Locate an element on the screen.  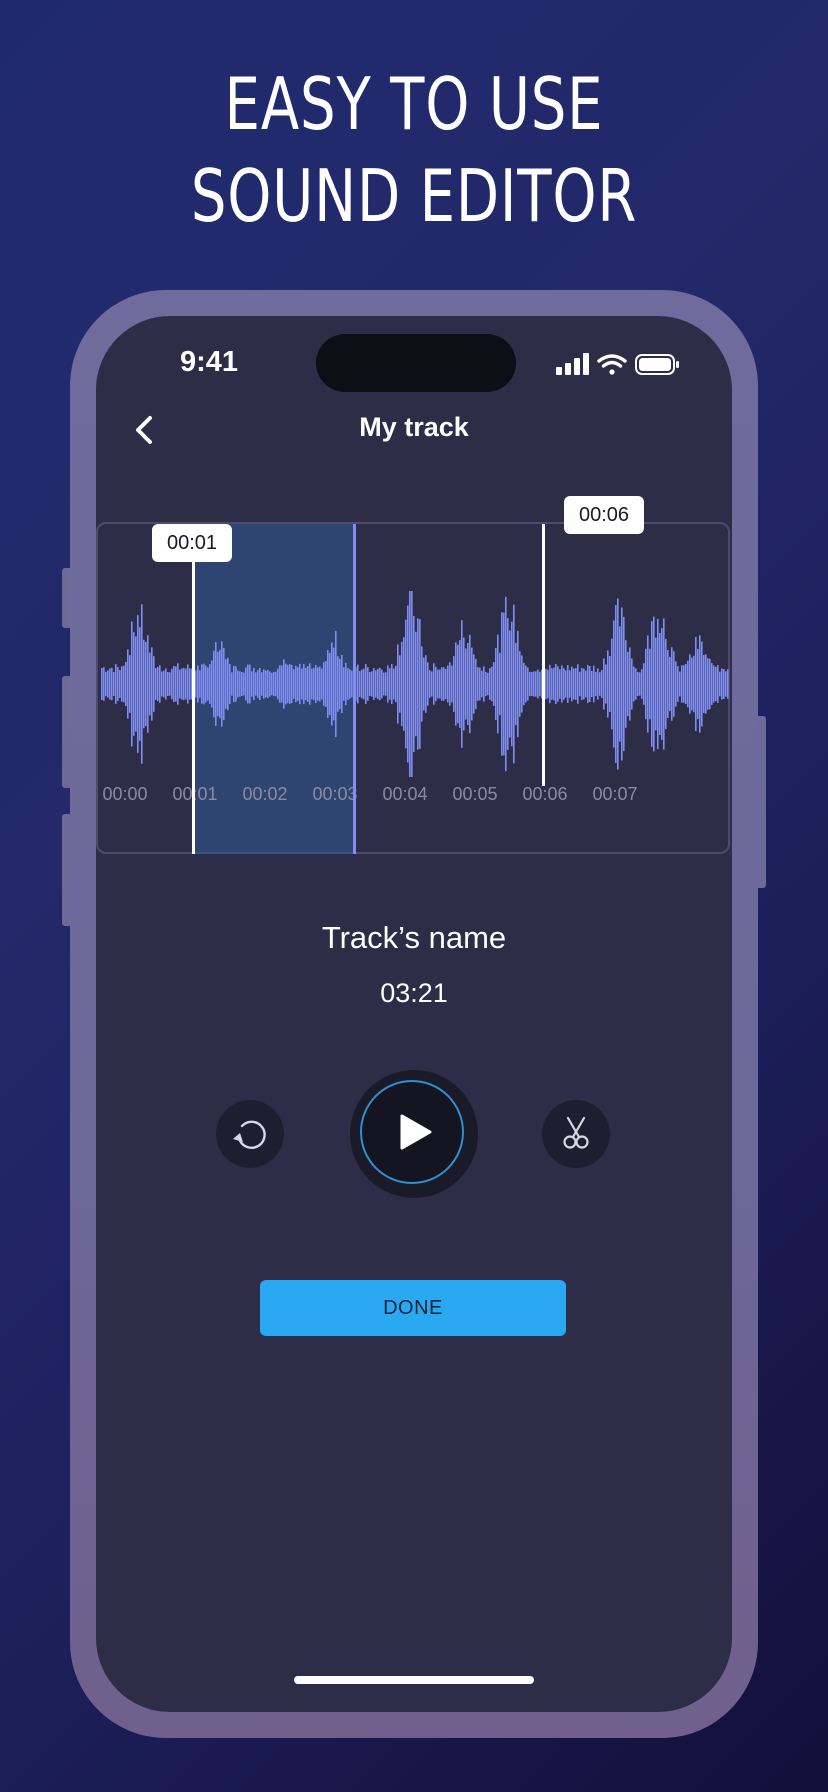
reset-button is located at coordinates (250, 1134).